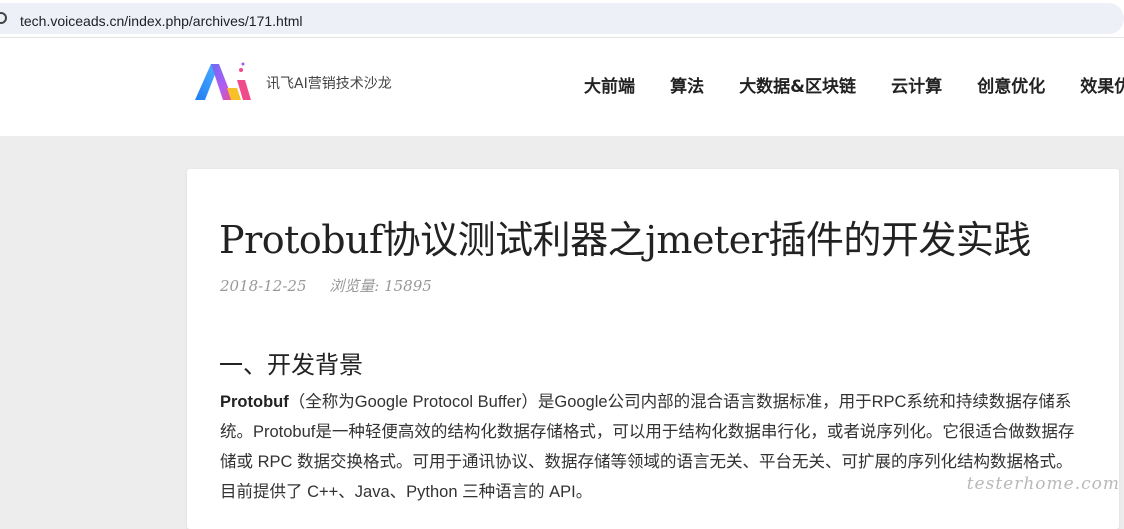  I want to click on para-lead-bold: Protobuf, so click(254, 402).